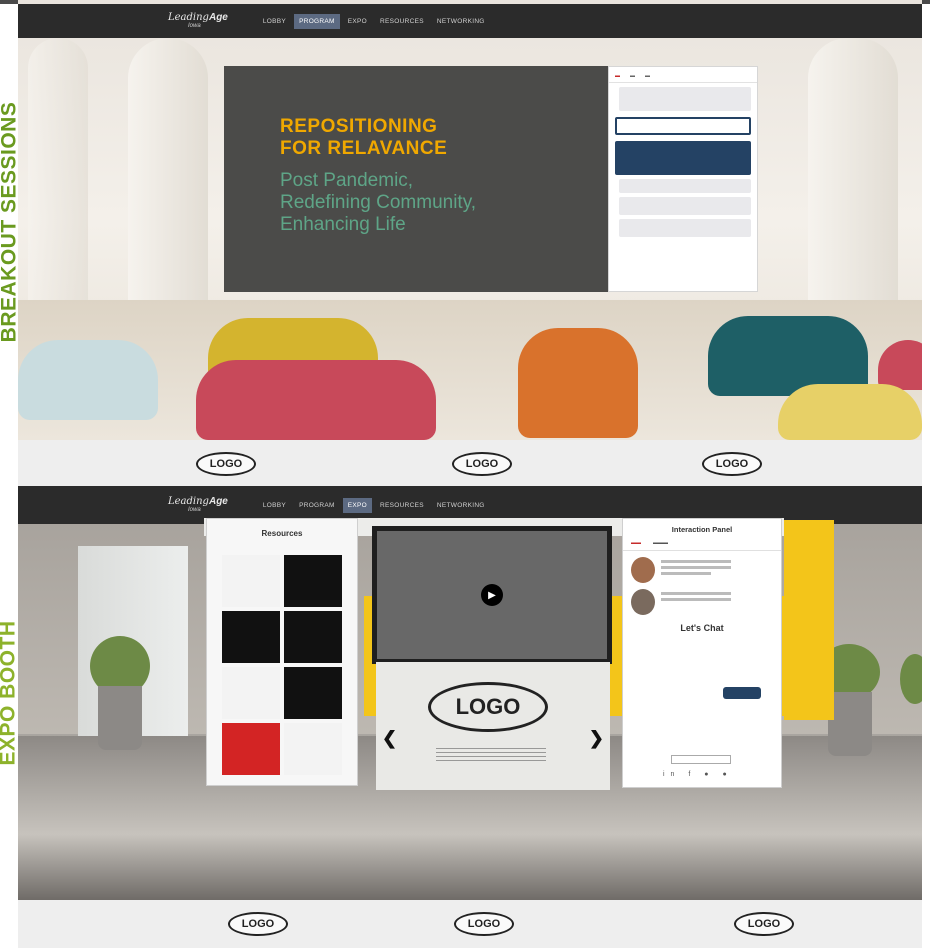 Image resolution: width=930 pixels, height=948 pixels. I want to click on plant, so click(911, 679).